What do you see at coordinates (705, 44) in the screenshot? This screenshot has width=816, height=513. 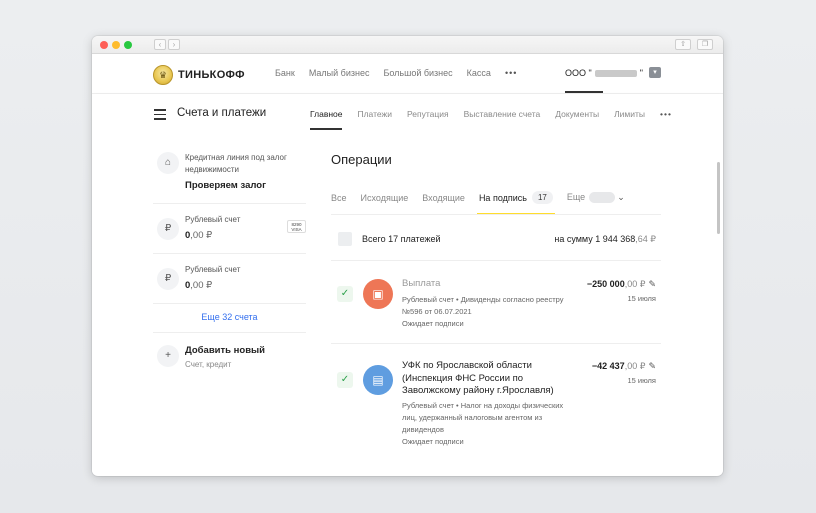 I see `tabs-icon: ❐` at bounding box center [705, 44].